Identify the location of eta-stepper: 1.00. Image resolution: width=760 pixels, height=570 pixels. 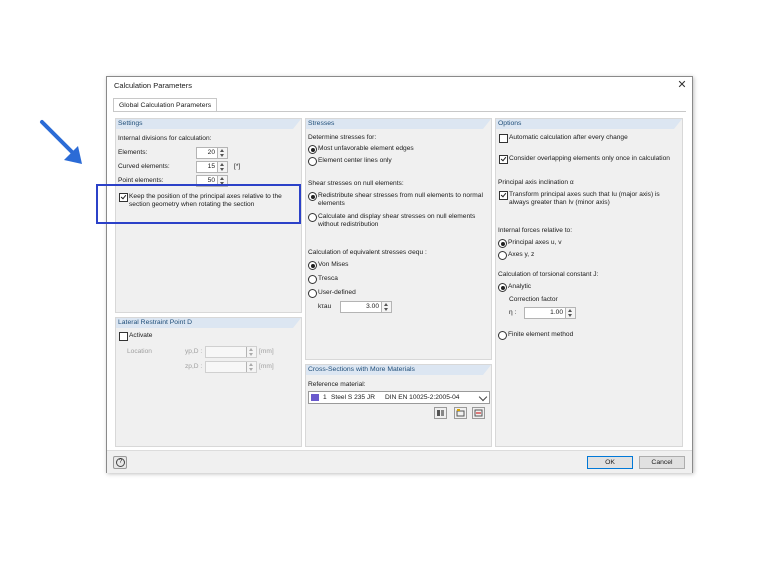
(550, 313).